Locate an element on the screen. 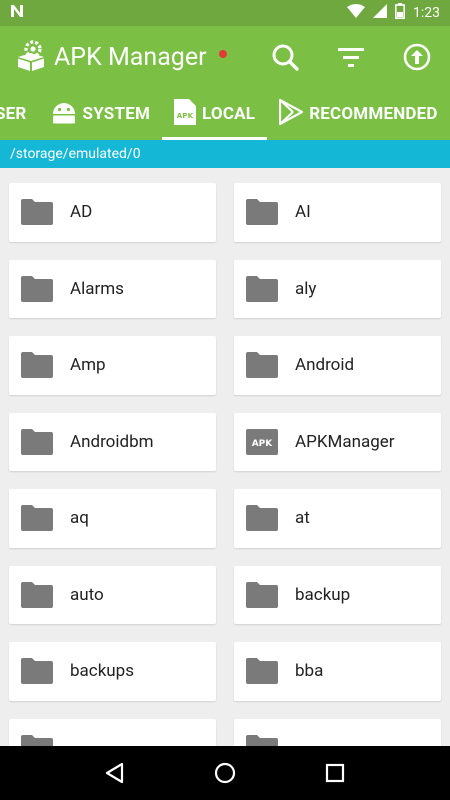  status-time: 1:23 is located at coordinates (426, 13).